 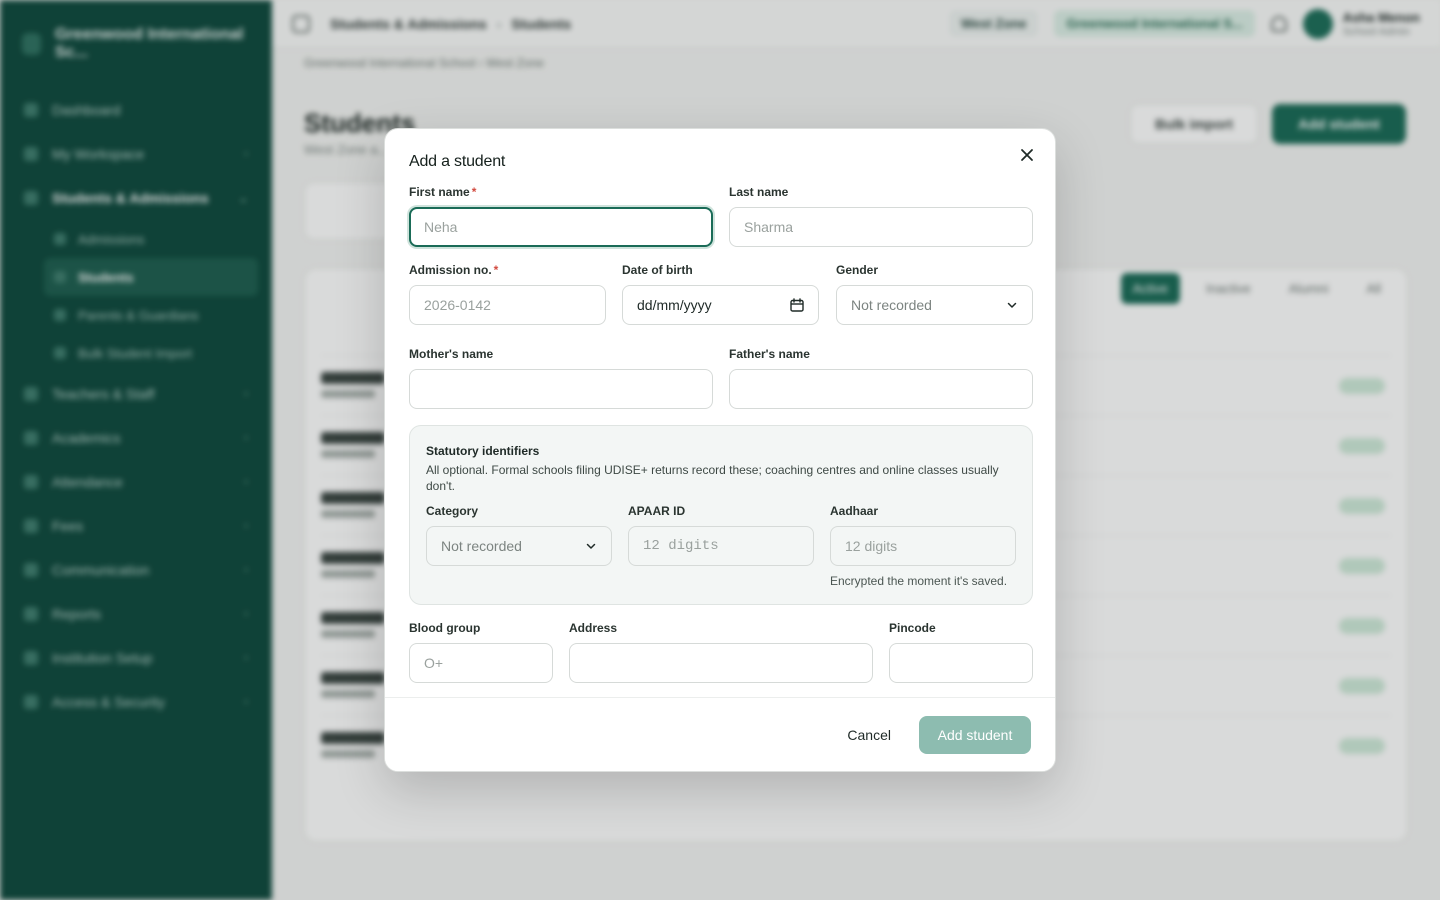 I want to click on aadhaar-hint: Encrypted the moment it's saved., so click(x=919, y=581).